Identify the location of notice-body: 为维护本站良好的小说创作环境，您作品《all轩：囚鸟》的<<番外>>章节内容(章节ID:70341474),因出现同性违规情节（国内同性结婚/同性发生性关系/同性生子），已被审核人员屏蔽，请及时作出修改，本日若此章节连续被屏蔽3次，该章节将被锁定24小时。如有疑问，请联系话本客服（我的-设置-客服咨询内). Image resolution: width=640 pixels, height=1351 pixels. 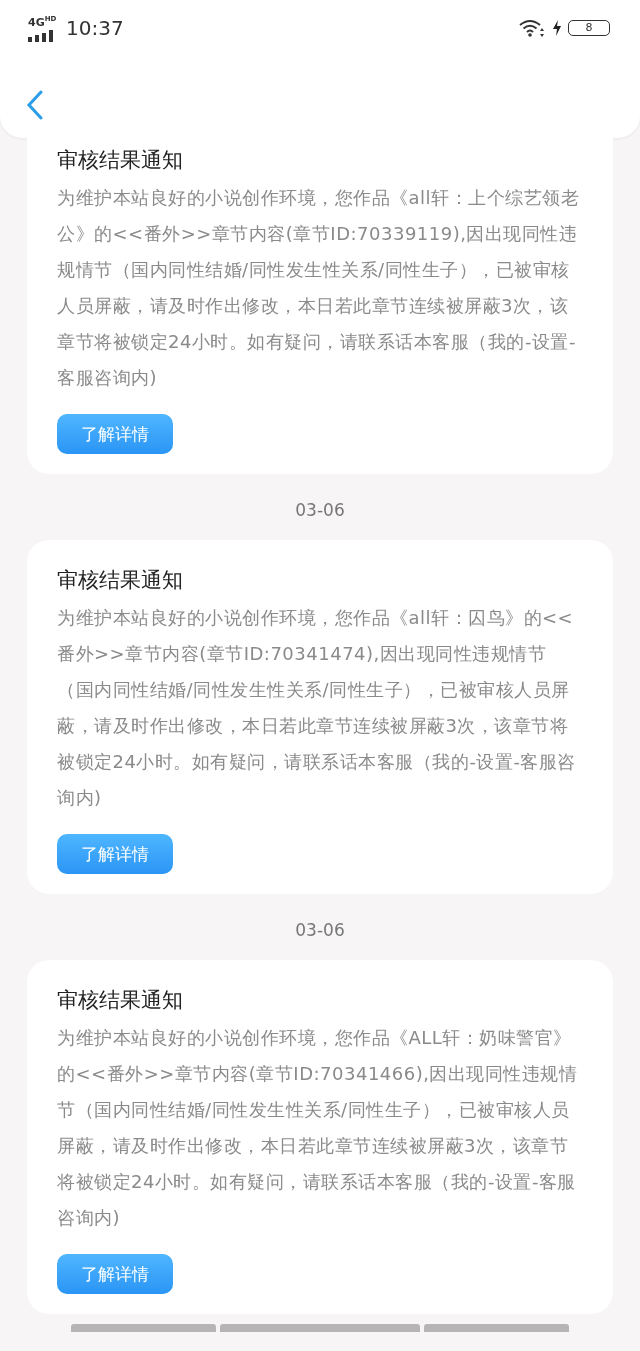
(317, 708).